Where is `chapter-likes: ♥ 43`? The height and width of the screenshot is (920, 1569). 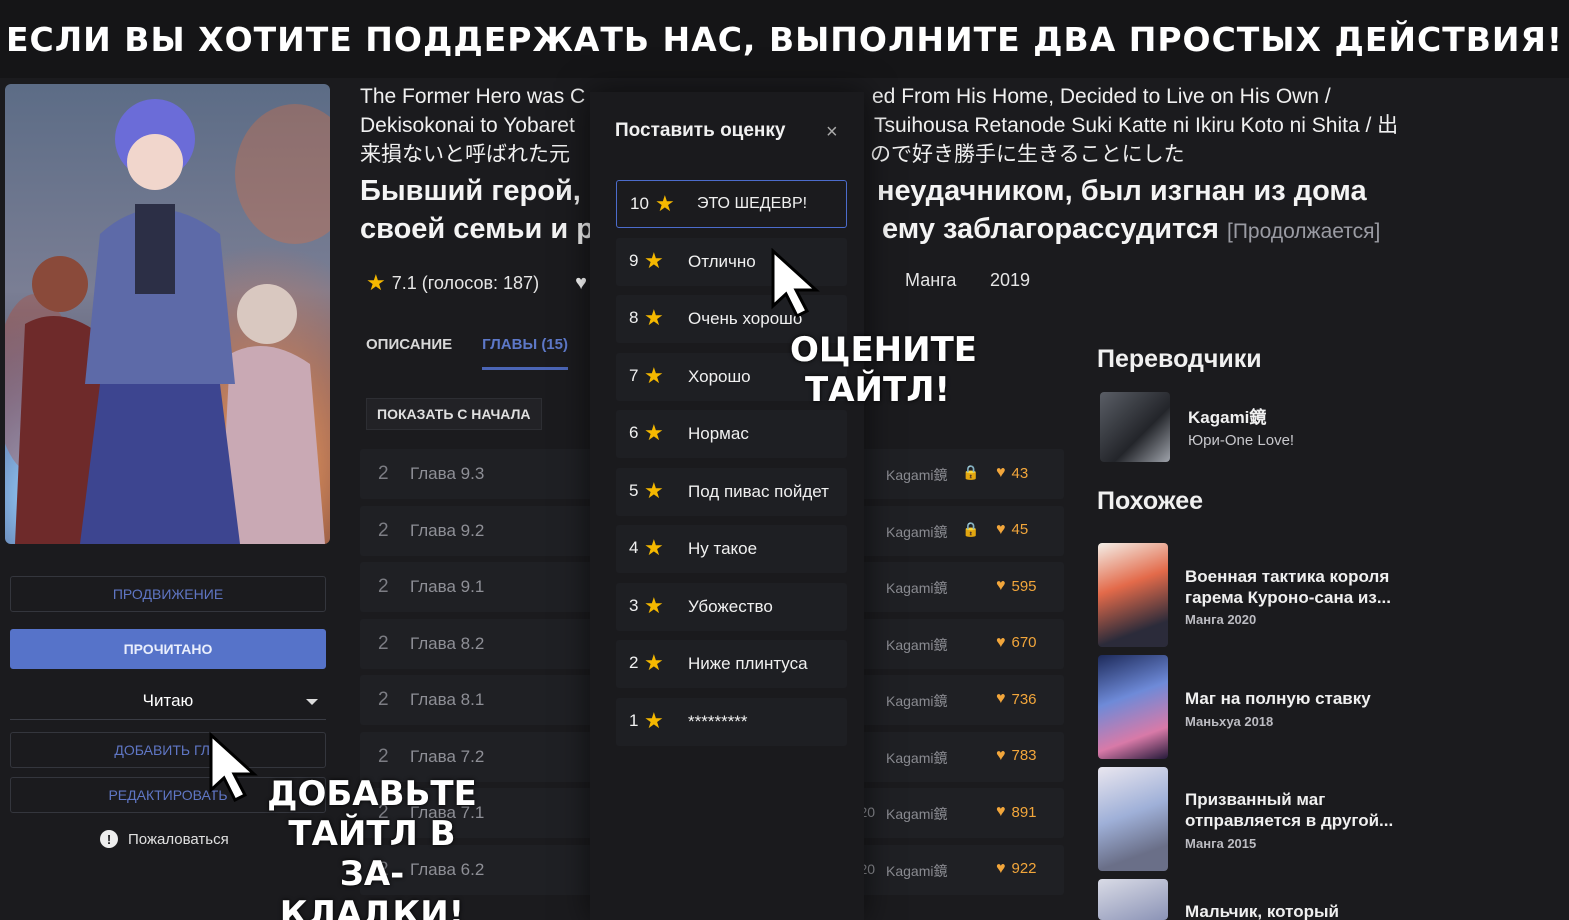 chapter-likes: ♥ 43 is located at coordinates (1012, 473).